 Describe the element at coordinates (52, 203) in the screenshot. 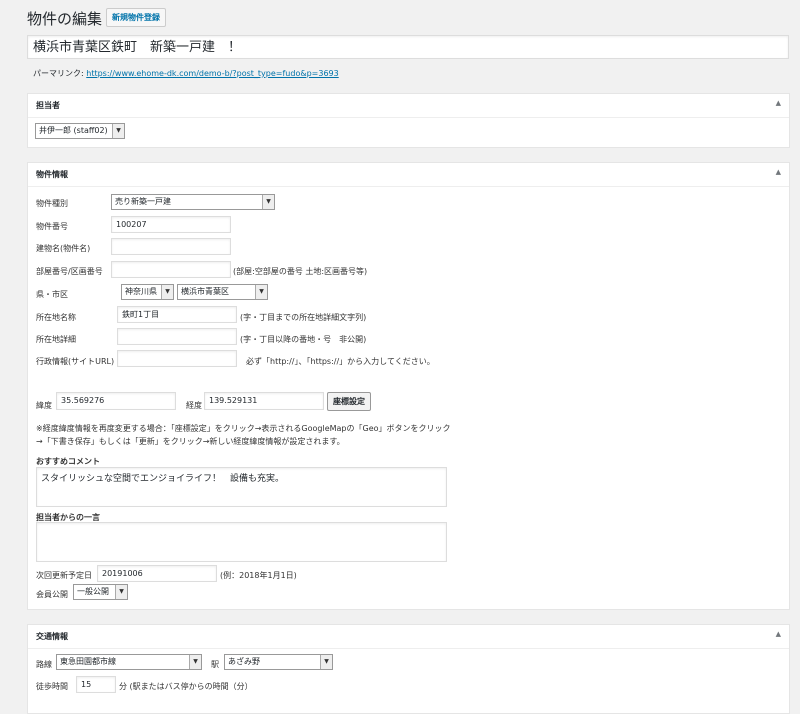

I see `property-type-label: 物件種別` at that location.